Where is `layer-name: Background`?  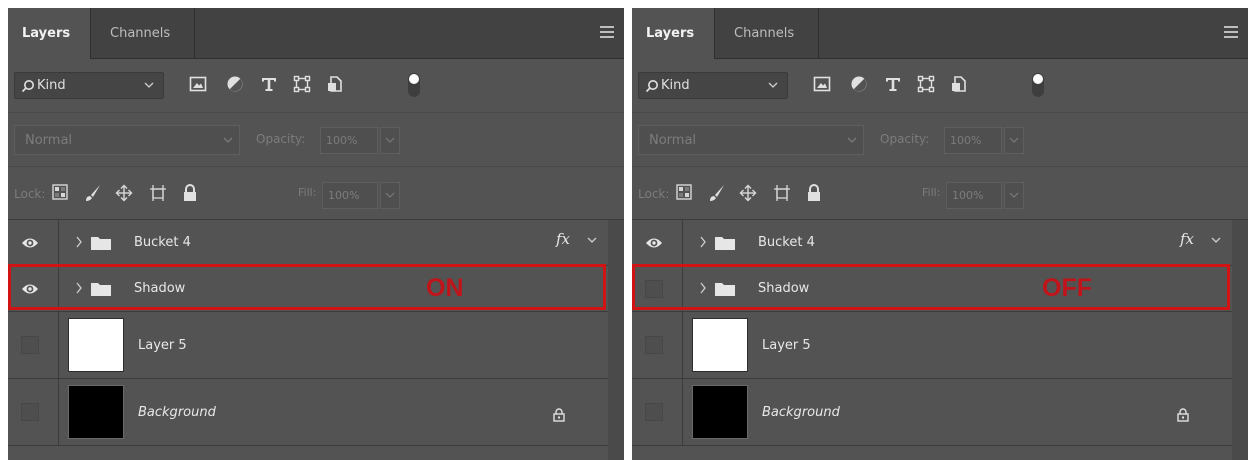 layer-name: Background is located at coordinates (801, 412).